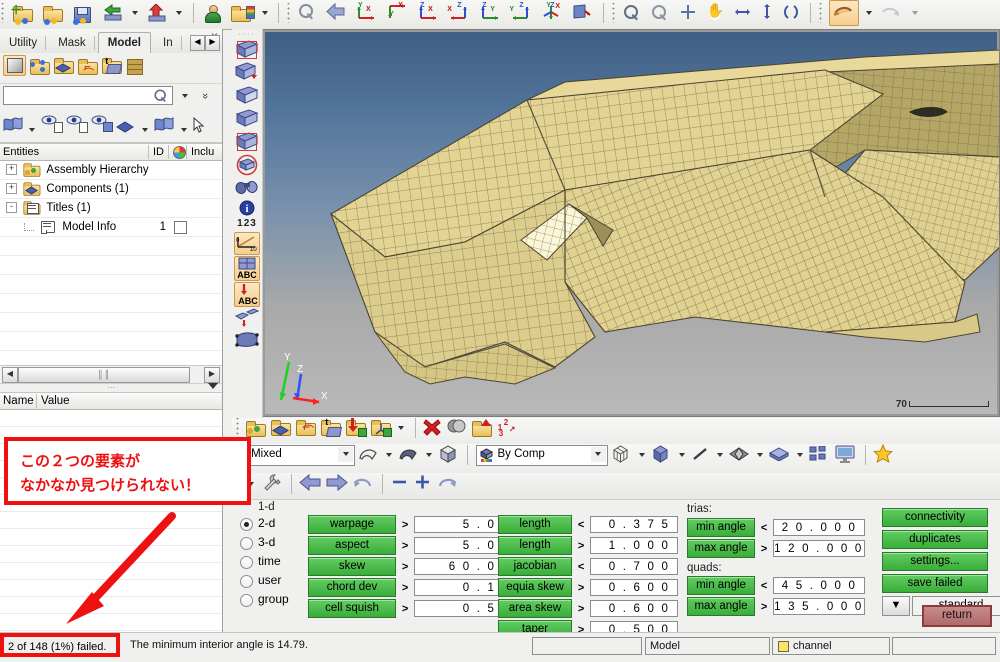  I want to click on skew-button: skew, so click(352, 566).